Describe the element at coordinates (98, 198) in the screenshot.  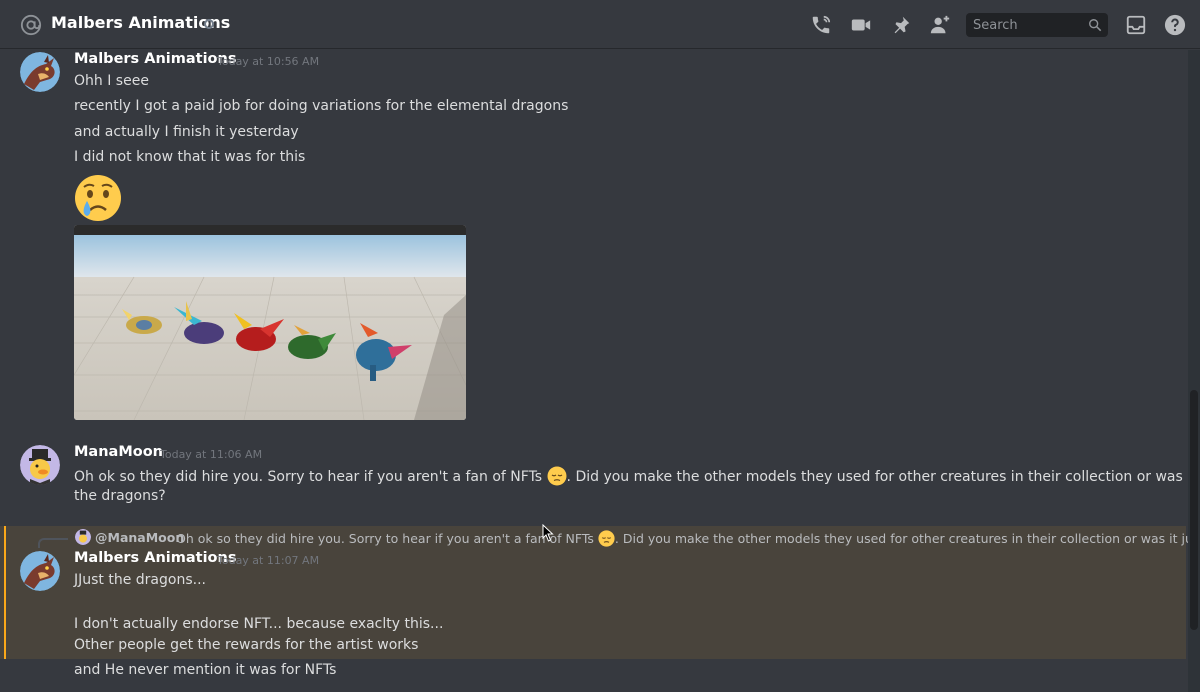
I see `crying-face-icon` at that location.